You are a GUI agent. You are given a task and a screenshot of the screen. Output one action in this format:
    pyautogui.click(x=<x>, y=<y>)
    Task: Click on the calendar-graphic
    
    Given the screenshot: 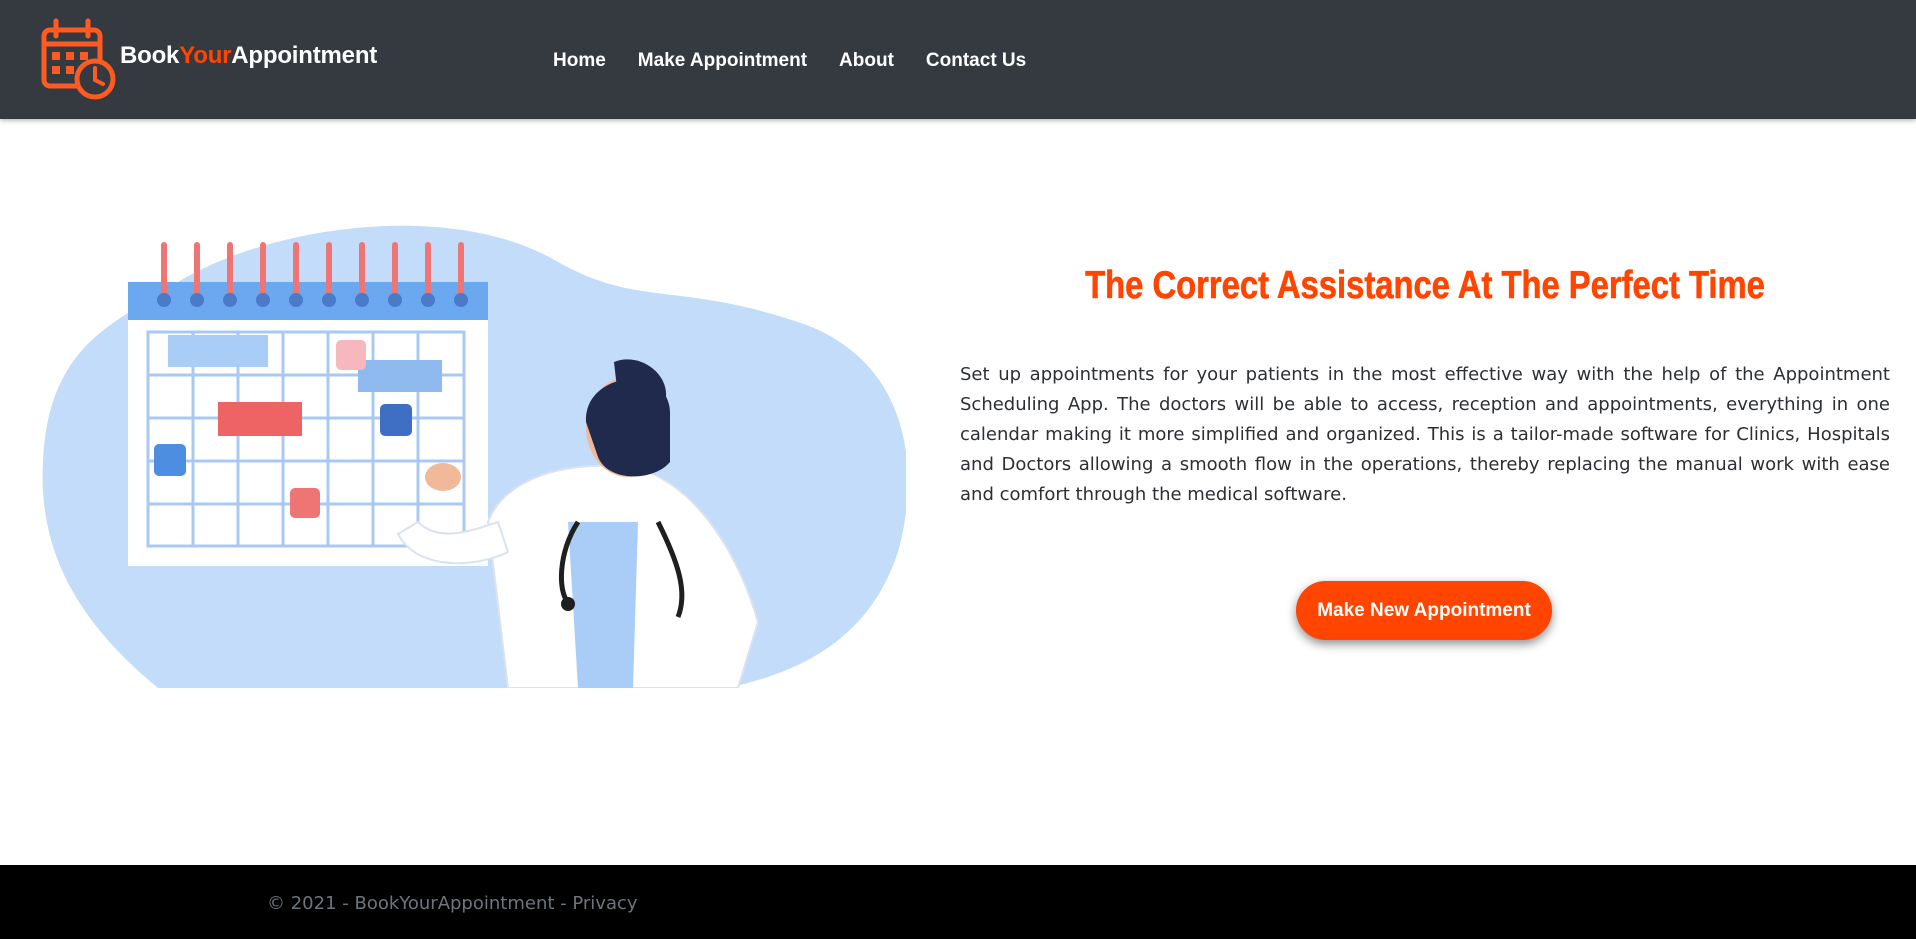 What is the action you would take?
    pyautogui.click(x=308, y=404)
    